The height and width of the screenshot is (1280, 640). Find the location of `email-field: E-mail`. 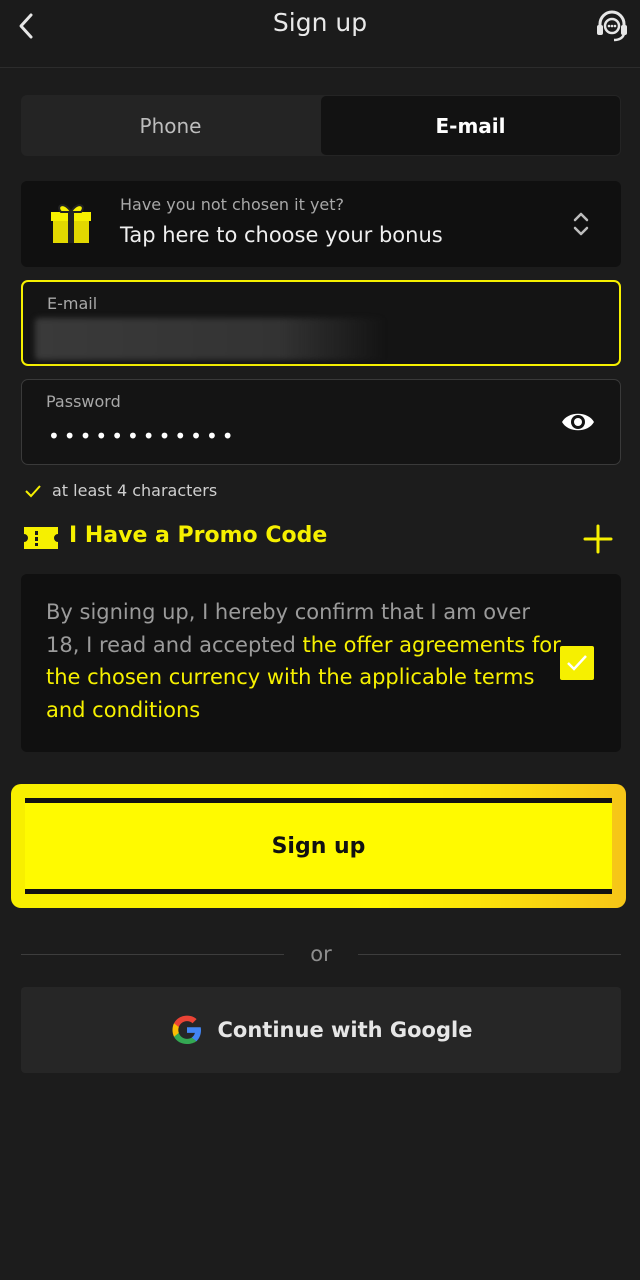

email-field: E-mail is located at coordinates (321, 323).